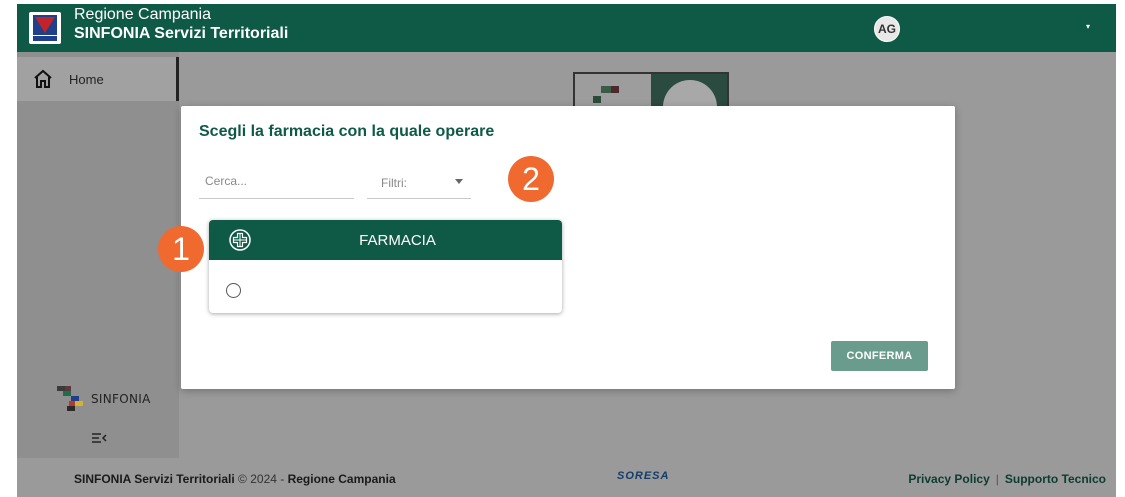 This screenshot has width=1125, height=497. What do you see at coordinates (1055, 479) in the screenshot?
I see `support-link: Supporto Tecnico` at bounding box center [1055, 479].